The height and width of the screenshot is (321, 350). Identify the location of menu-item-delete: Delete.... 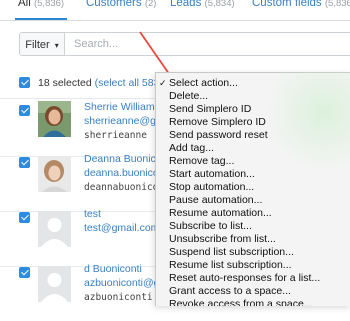
(253, 96).